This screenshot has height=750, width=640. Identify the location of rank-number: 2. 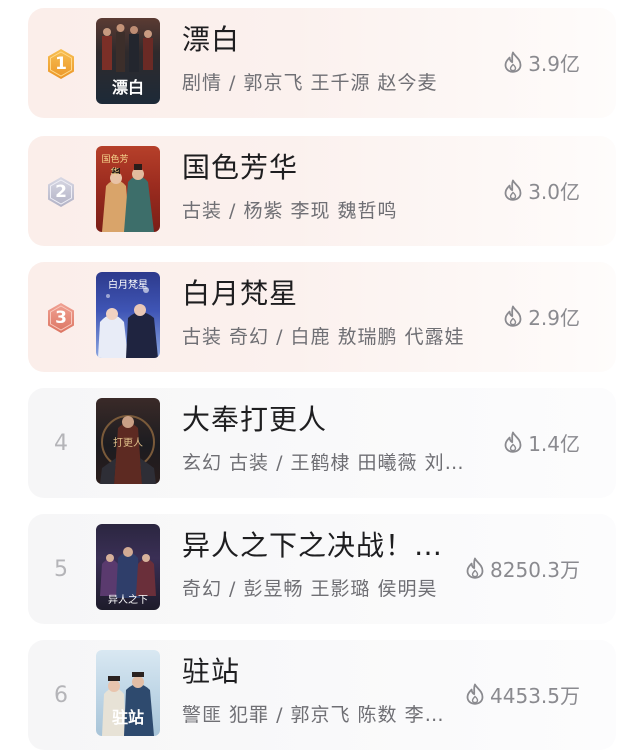
(61, 192).